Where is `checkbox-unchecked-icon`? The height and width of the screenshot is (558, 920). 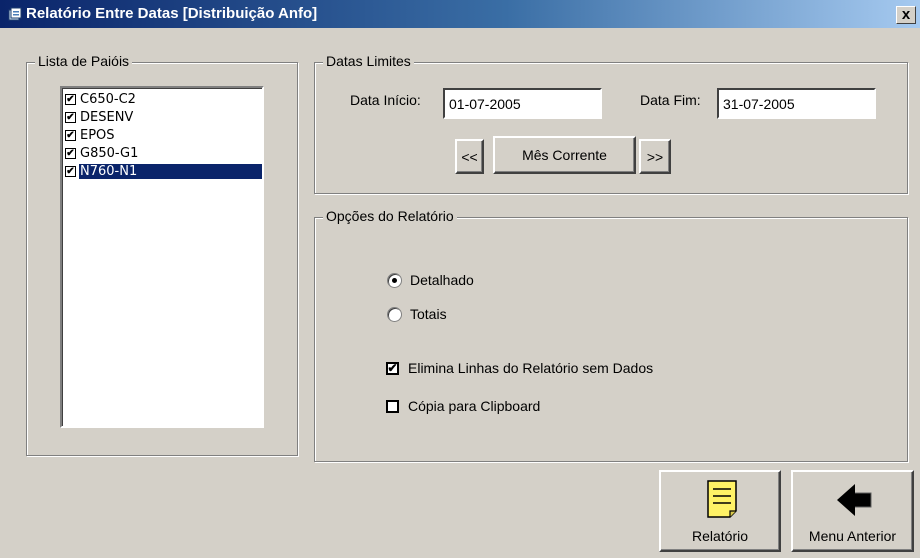 checkbox-unchecked-icon is located at coordinates (392, 406).